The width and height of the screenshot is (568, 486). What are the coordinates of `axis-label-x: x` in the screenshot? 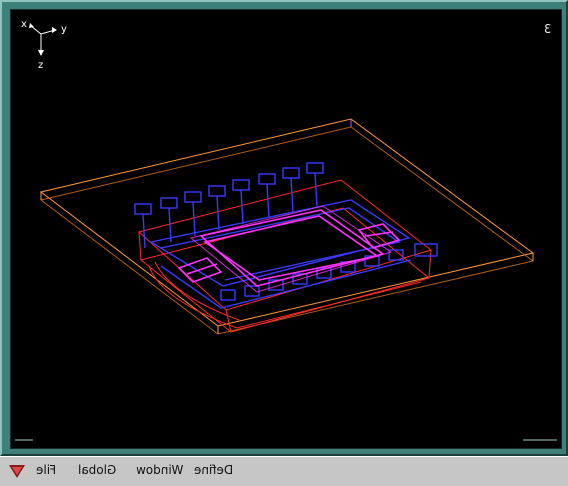 It's located at (24, 24).